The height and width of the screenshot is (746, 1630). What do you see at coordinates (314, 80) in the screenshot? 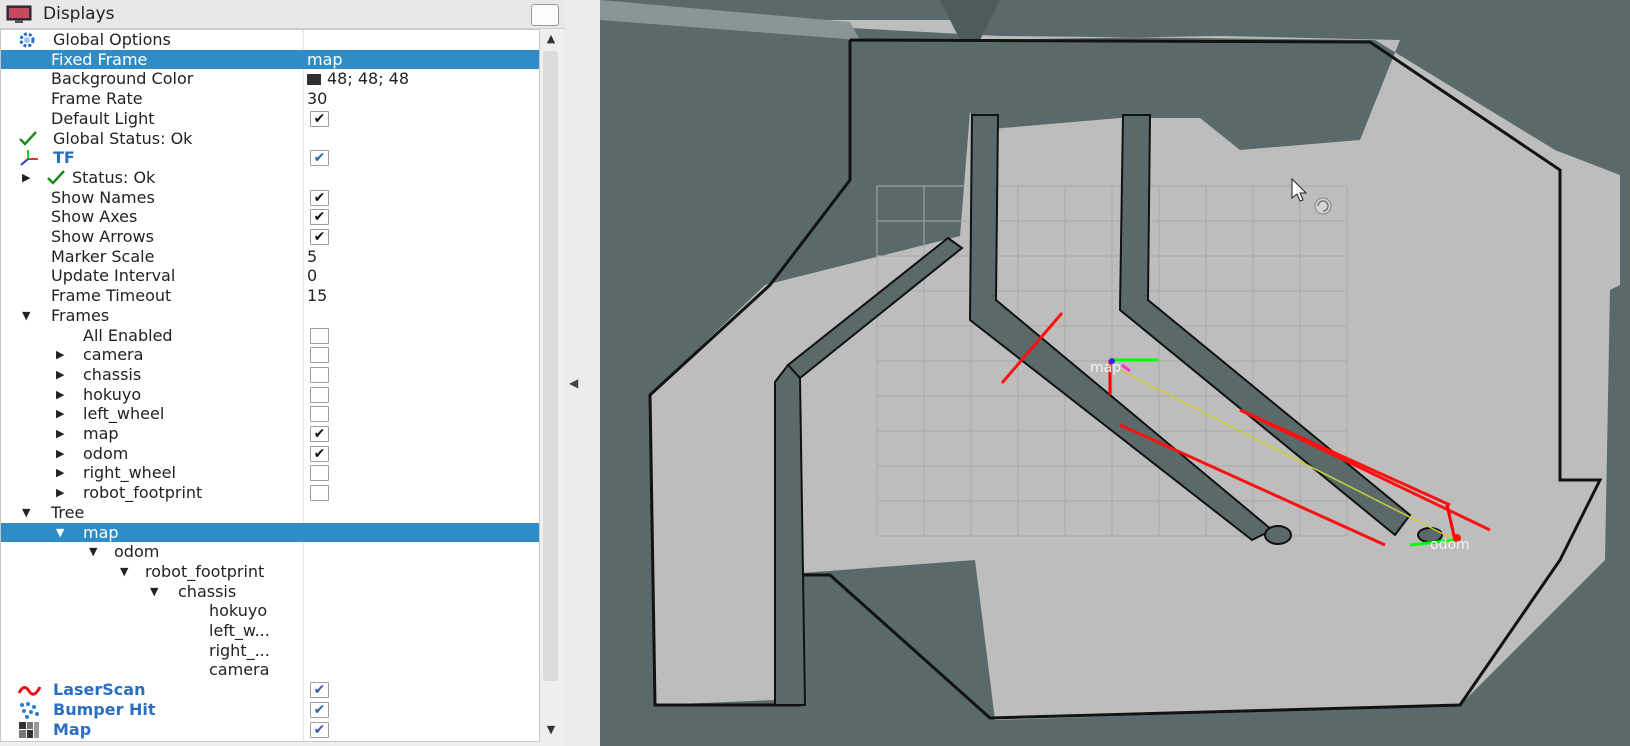
I see `color-swatch` at bounding box center [314, 80].